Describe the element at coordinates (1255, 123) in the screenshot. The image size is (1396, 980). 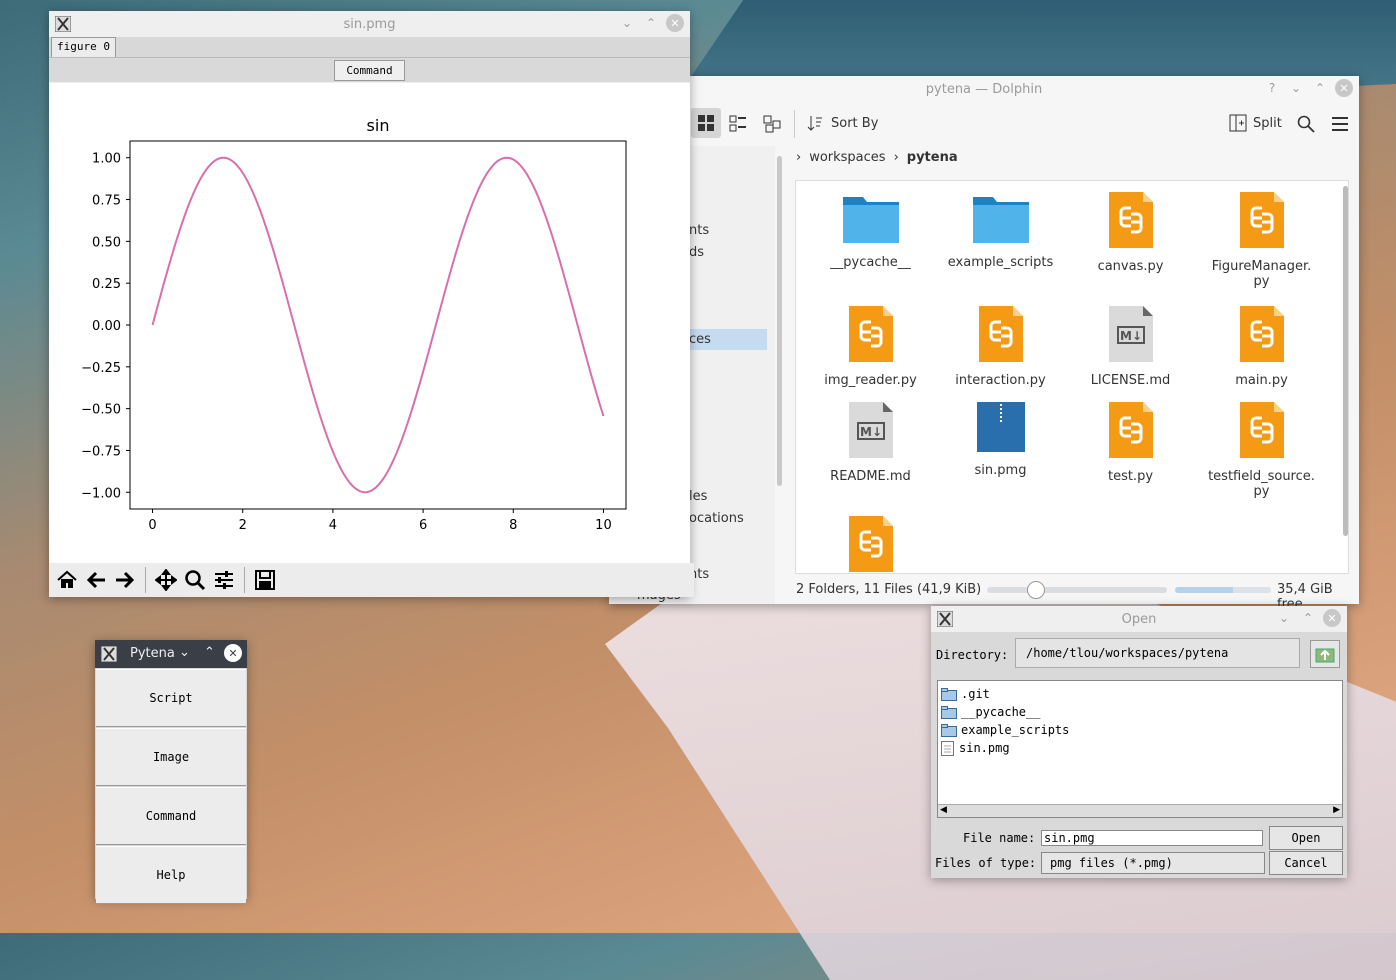
I see `split-button: Split` at that location.